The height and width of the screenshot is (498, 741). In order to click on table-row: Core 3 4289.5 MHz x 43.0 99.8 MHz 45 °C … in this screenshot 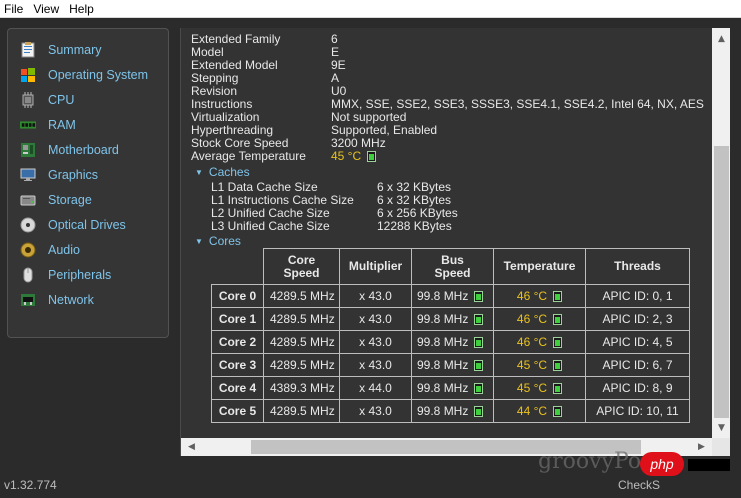, I will do `click(450, 365)`.